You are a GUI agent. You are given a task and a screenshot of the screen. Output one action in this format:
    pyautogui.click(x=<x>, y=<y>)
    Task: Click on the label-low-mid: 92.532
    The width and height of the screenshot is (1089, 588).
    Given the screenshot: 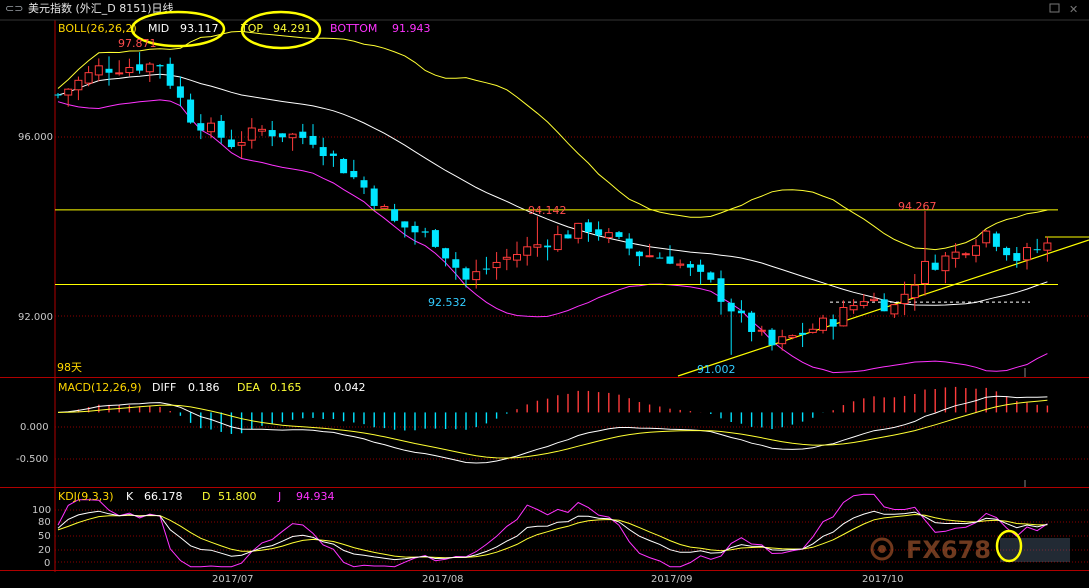 What is the action you would take?
    pyautogui.click(x=447, y=302)
    